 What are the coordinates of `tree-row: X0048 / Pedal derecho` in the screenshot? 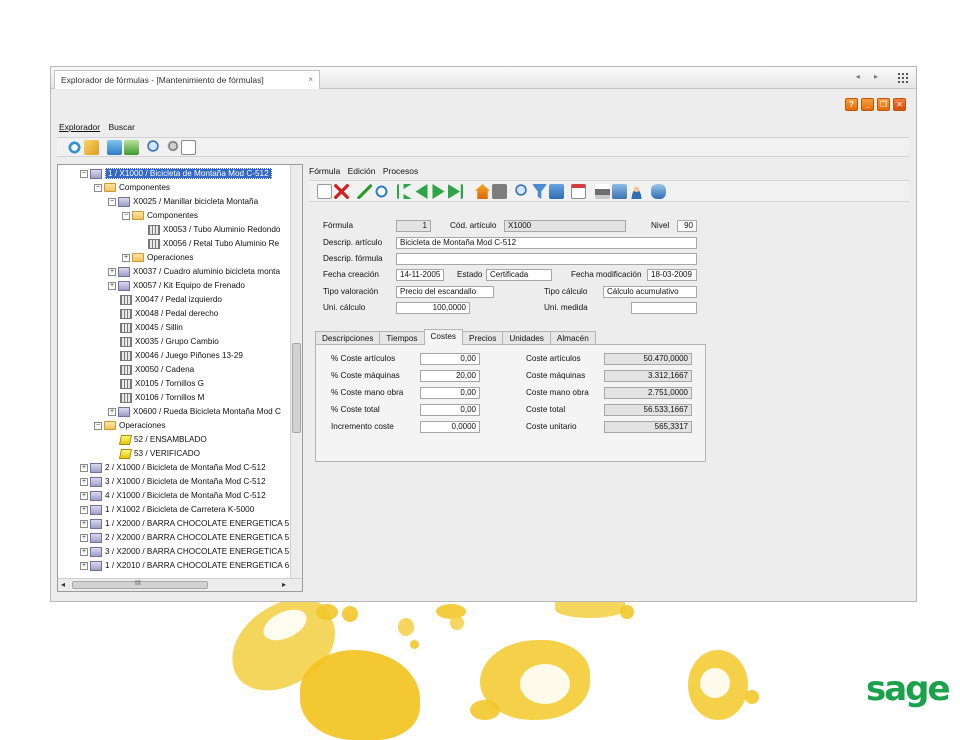 It's located at (163, 313).